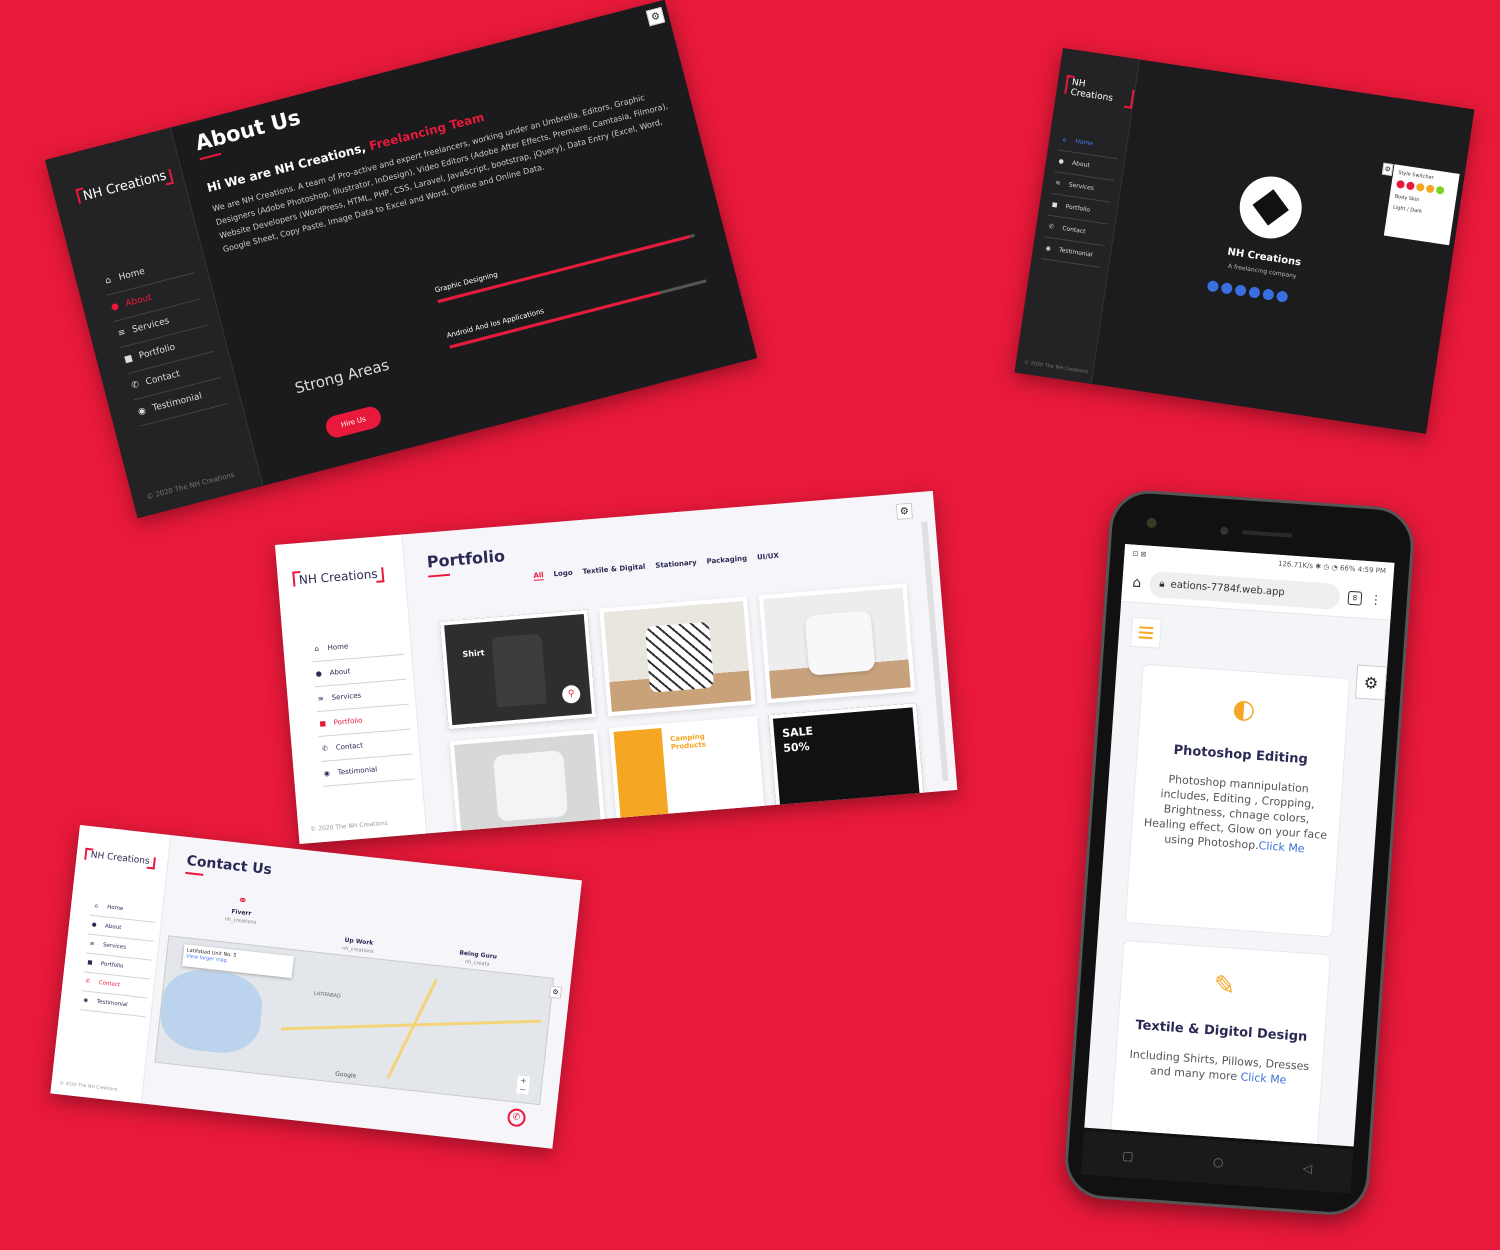 The height and width of the screenshot is (1250, 1500). I want to click on portfolio-item: Camping Products, so click(687, 776).